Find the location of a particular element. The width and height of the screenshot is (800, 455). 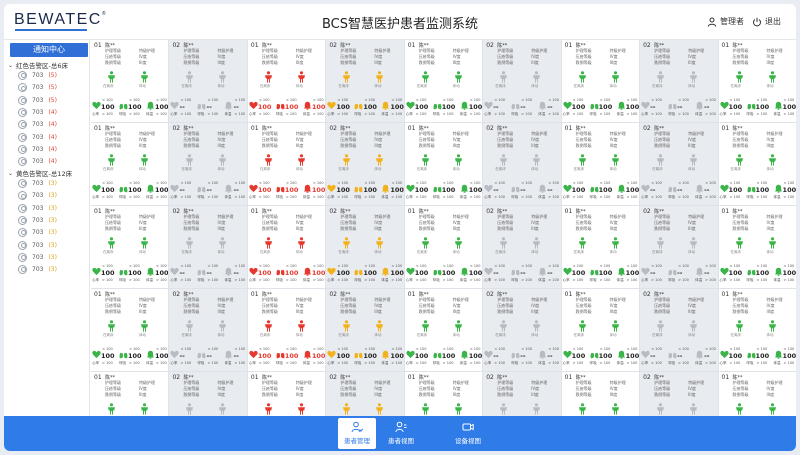

temperature-lower: > 100 is located at coordinates (789, 363).